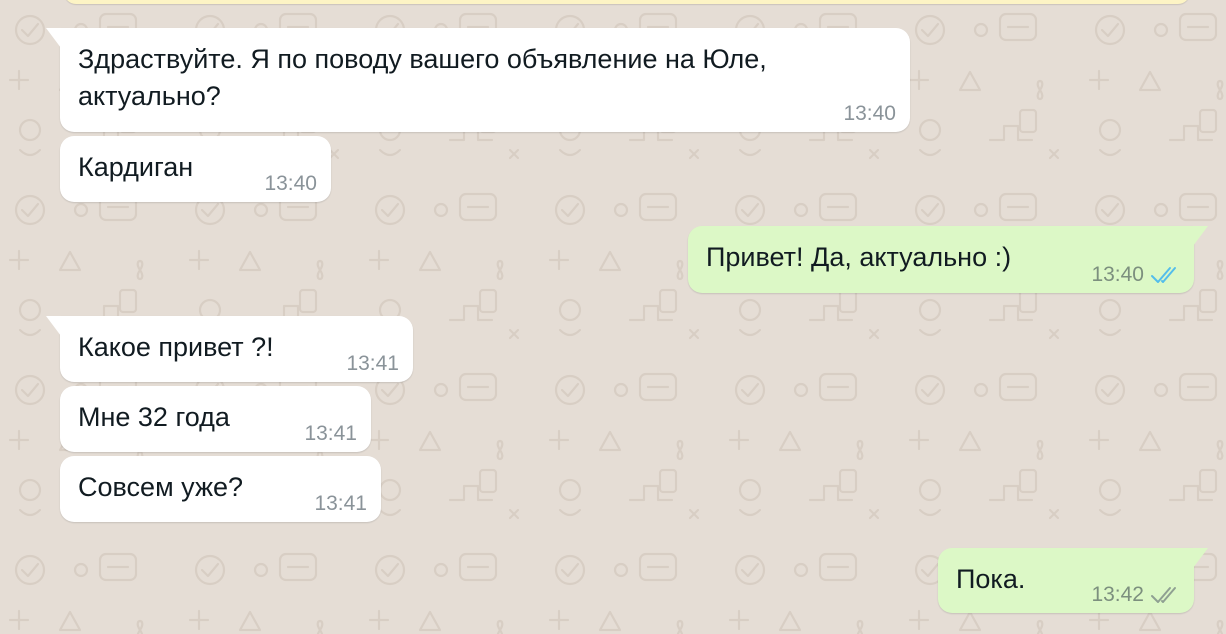 The image size is (1226, 634). What do you see at coordinates (1163, 595) in the screenshot?
I see `delivered-double-check-icon` at bounding box center [1163, 595].